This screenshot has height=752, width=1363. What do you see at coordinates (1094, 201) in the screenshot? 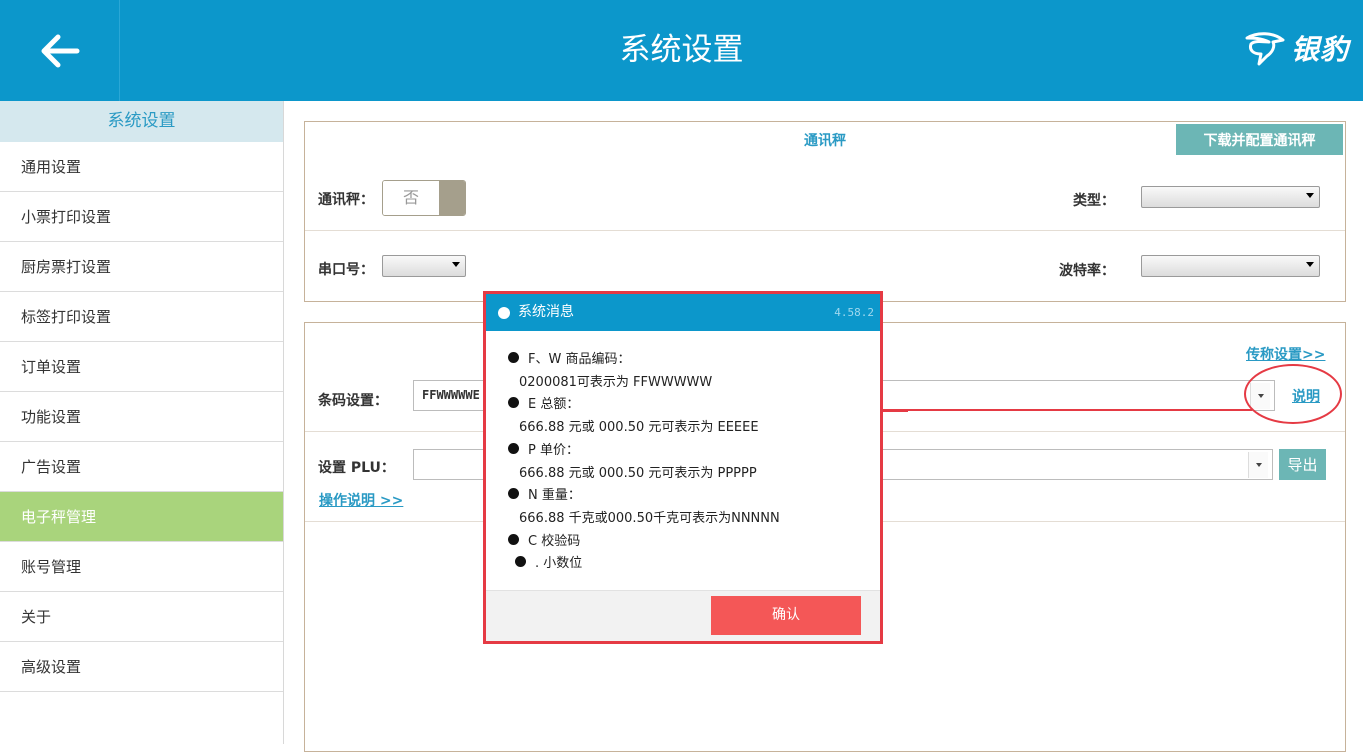
I see `type-label: 类型：` at bounding box center [1094, 201].